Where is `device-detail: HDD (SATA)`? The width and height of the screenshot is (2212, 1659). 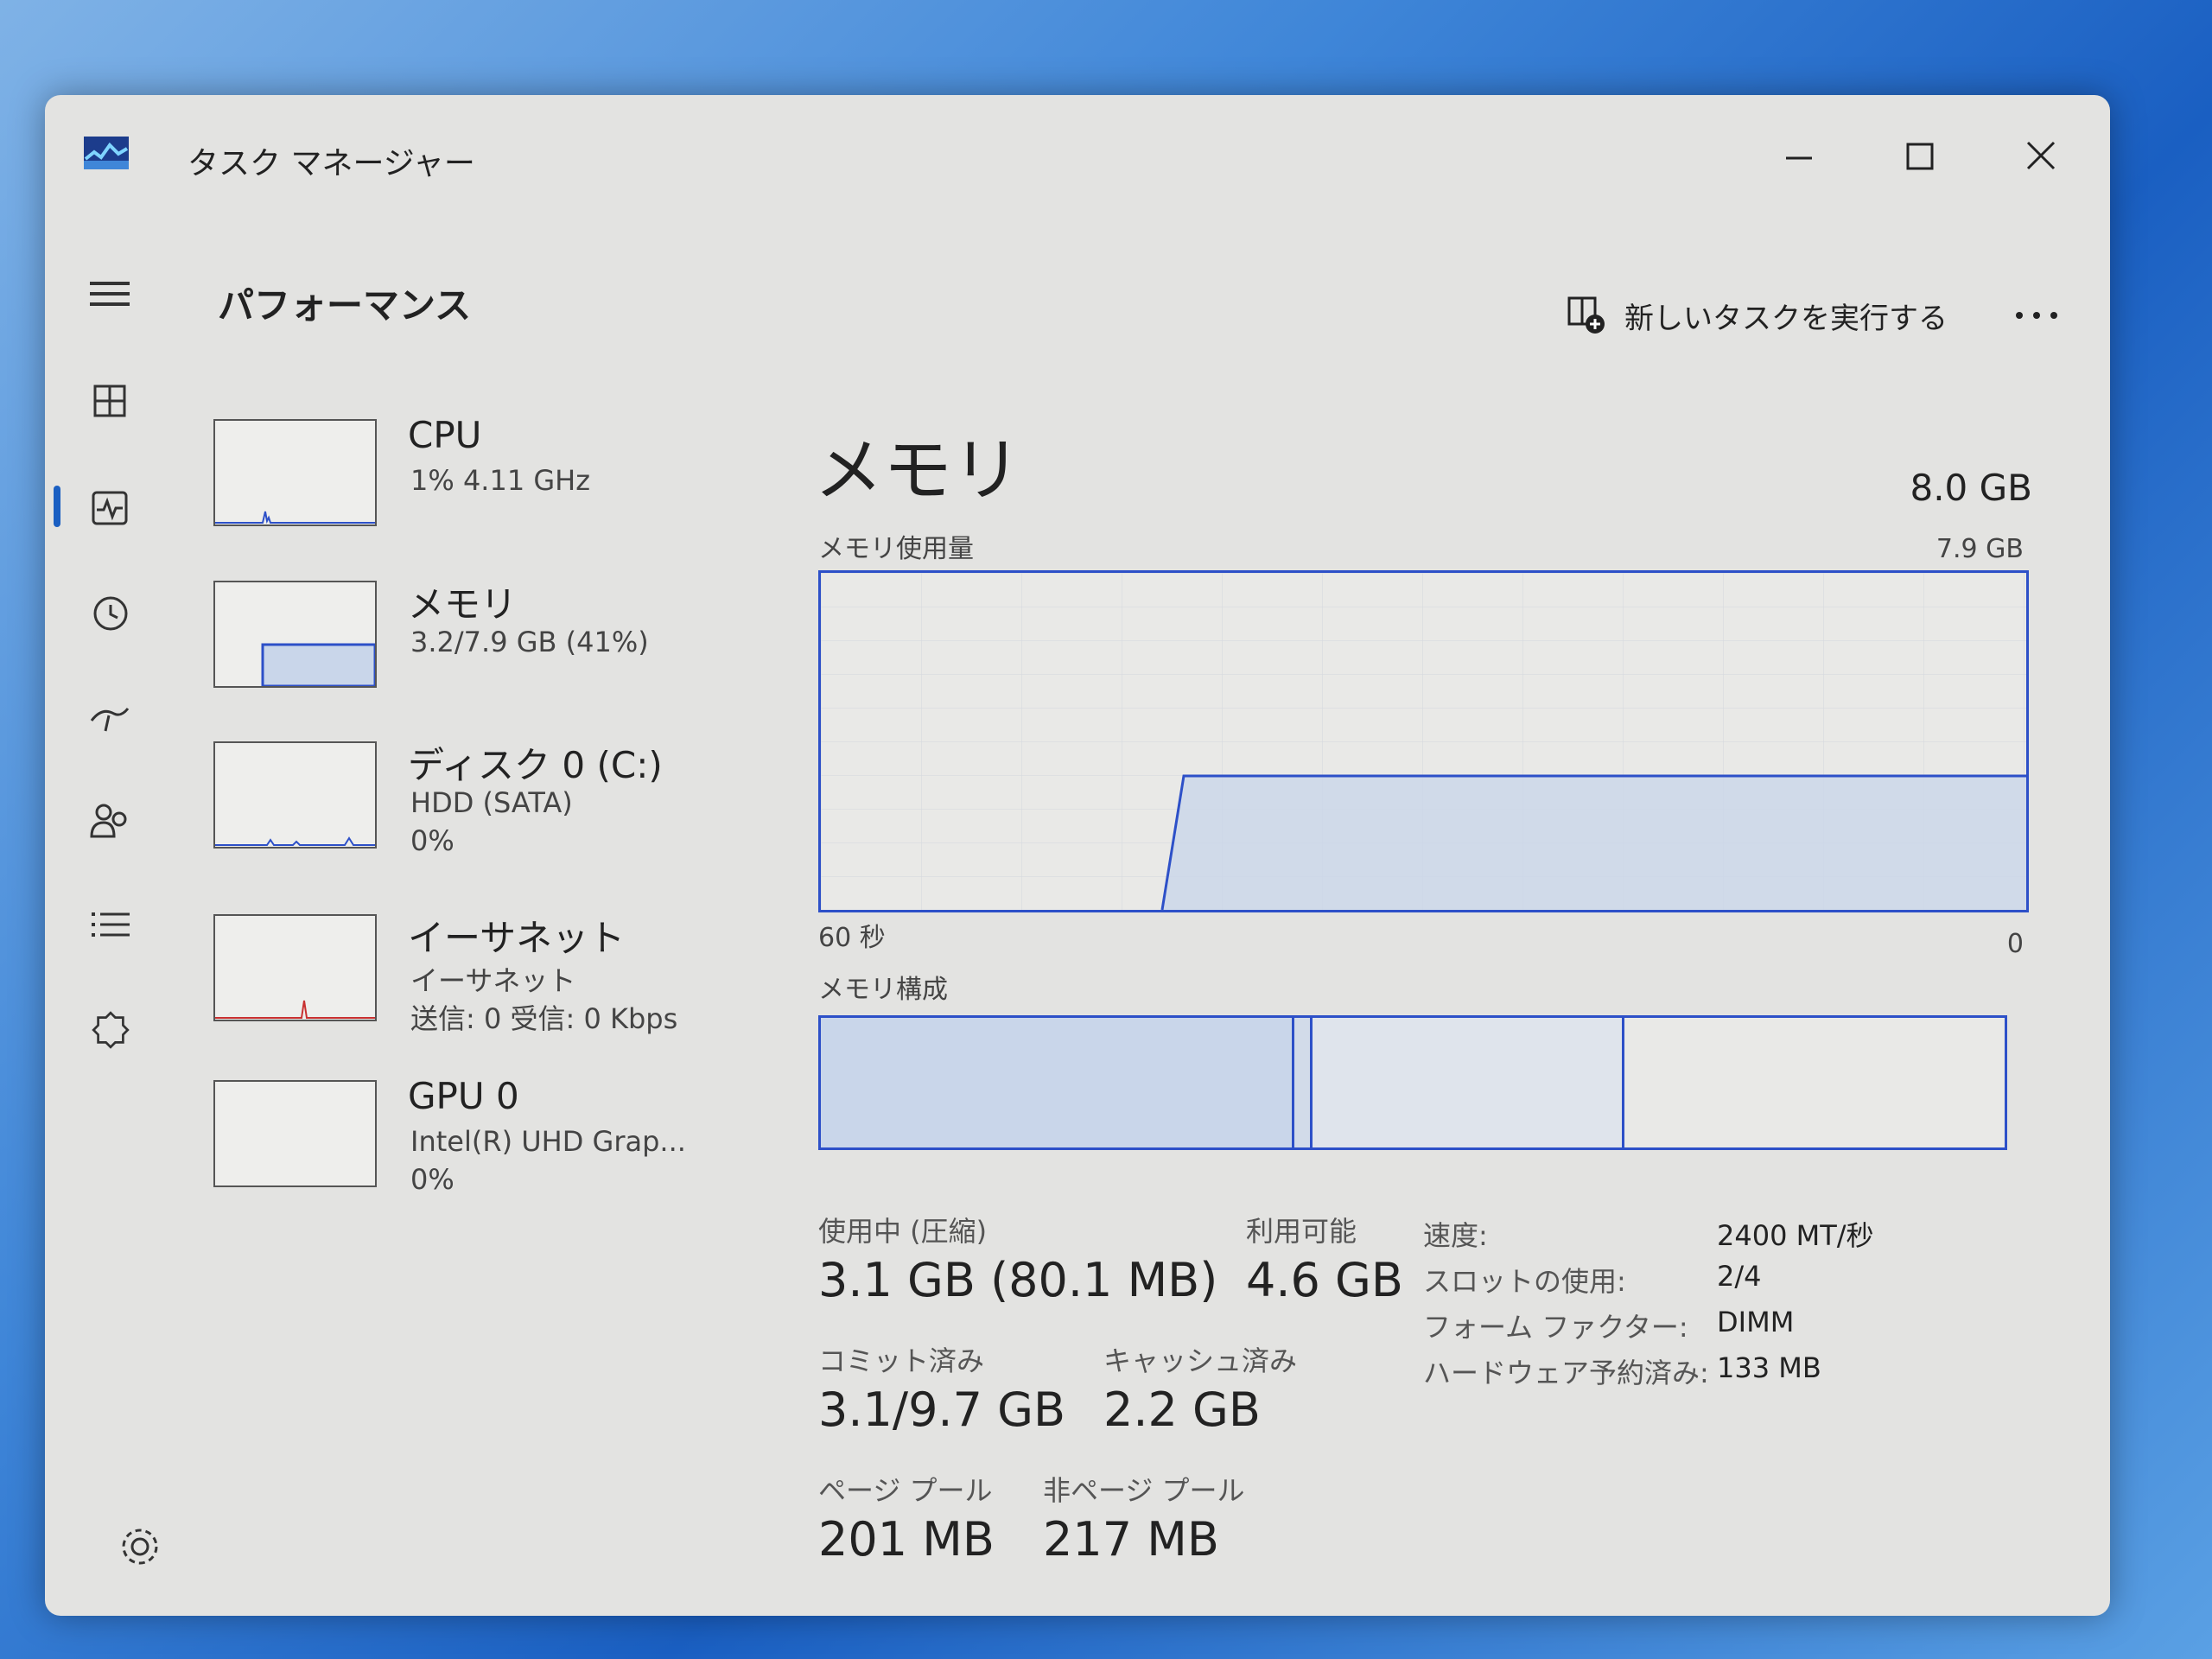
device-detail: HDD (SATA) is located at coordinates (491, 802).